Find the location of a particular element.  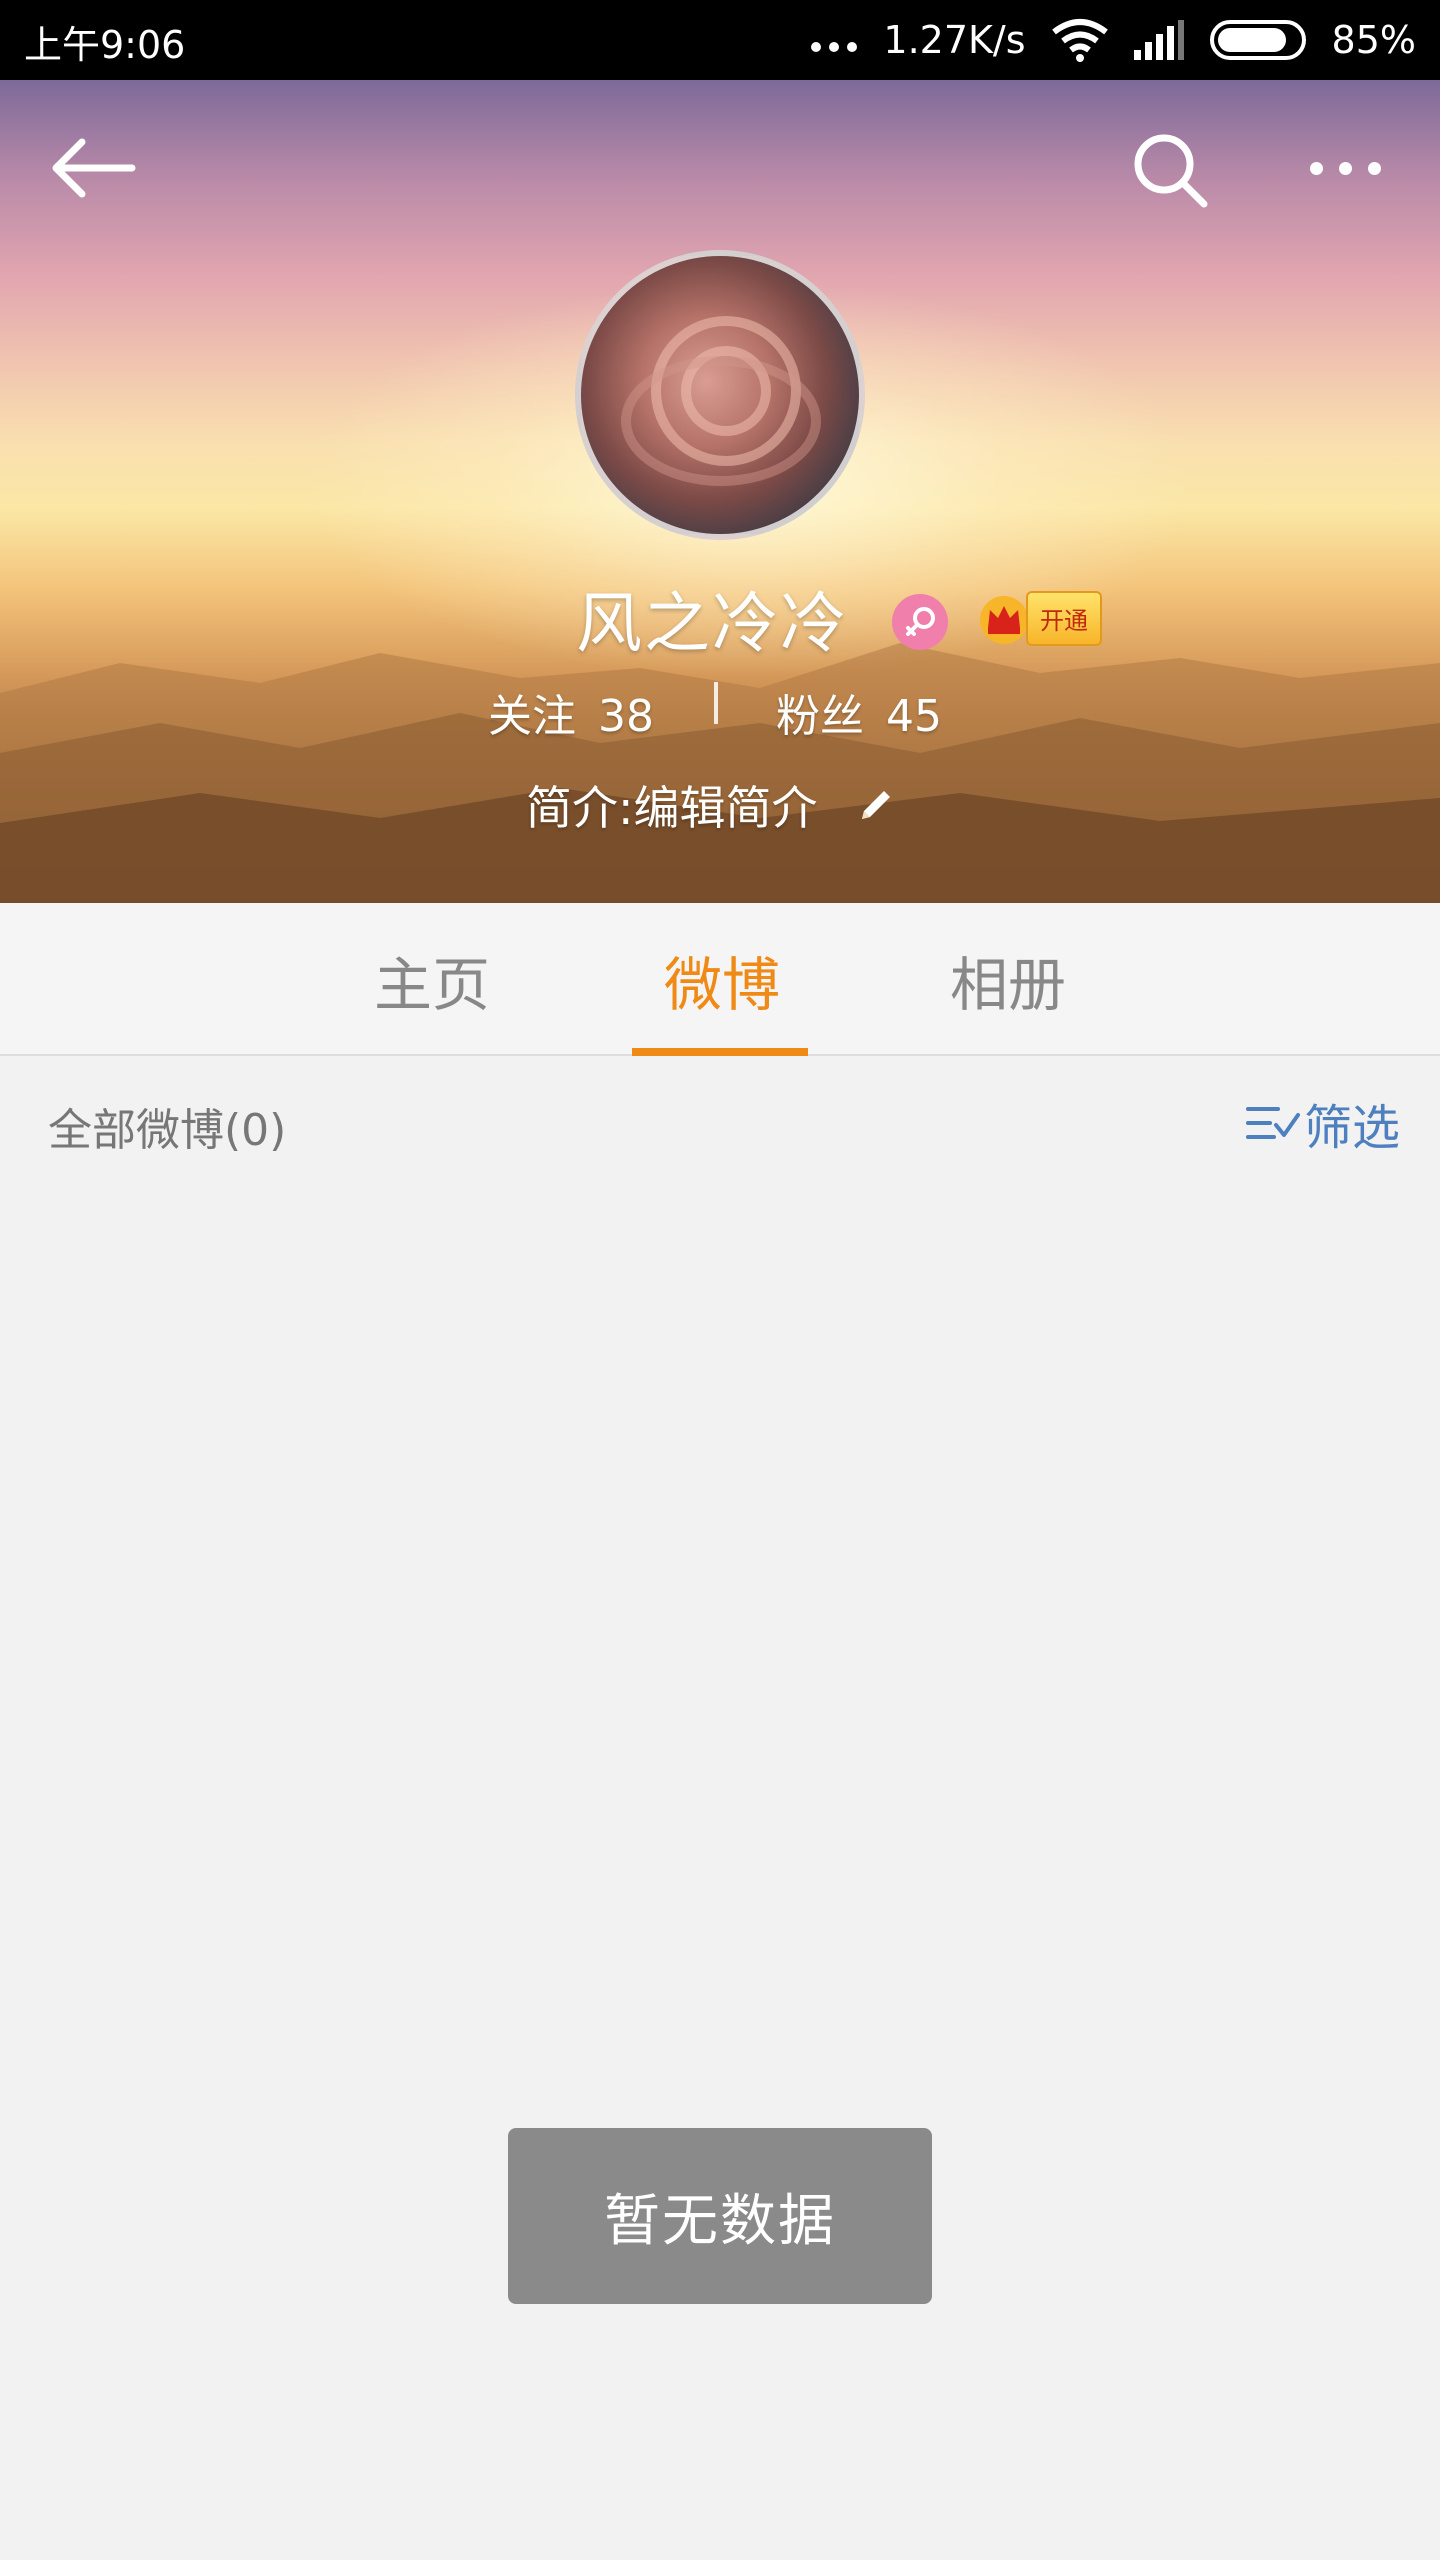

stats-divider is located at coordinates (716, 703).